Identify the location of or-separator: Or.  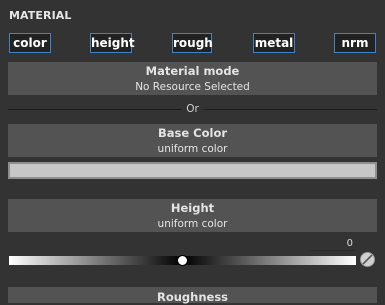
(192, 109).